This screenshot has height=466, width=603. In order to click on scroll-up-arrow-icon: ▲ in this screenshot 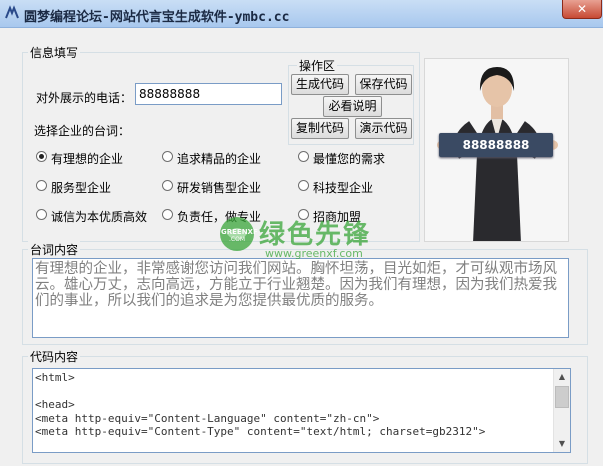, I will do `click(562, 377)`.